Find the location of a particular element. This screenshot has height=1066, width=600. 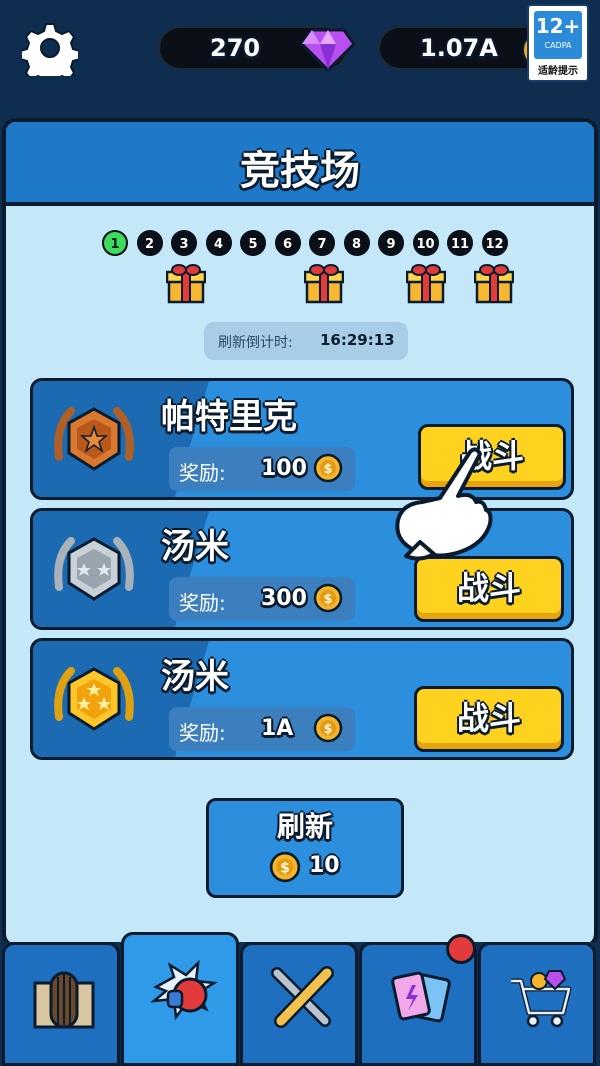

nav-weapons is located at coordinates (299, 1004).